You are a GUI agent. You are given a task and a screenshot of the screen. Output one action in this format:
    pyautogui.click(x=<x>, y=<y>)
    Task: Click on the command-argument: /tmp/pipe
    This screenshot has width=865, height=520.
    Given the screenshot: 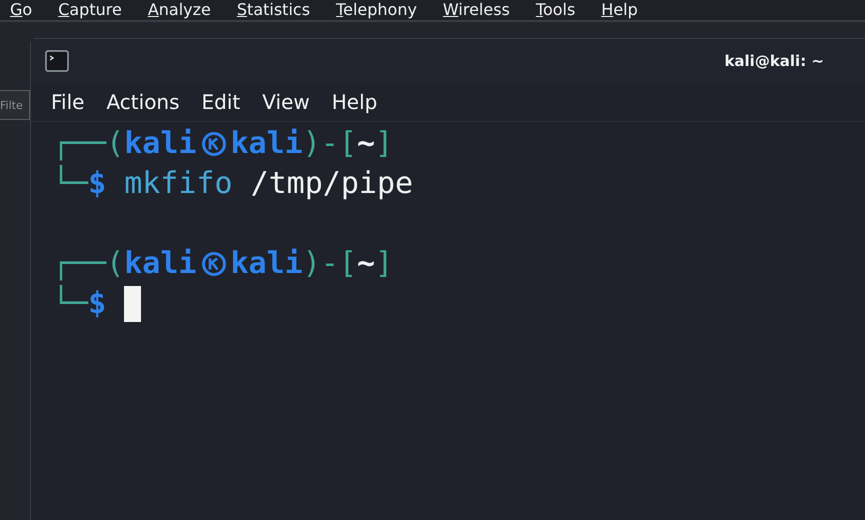 What is the action you would take?
    pyautogui.click(x=332, y=184)
    